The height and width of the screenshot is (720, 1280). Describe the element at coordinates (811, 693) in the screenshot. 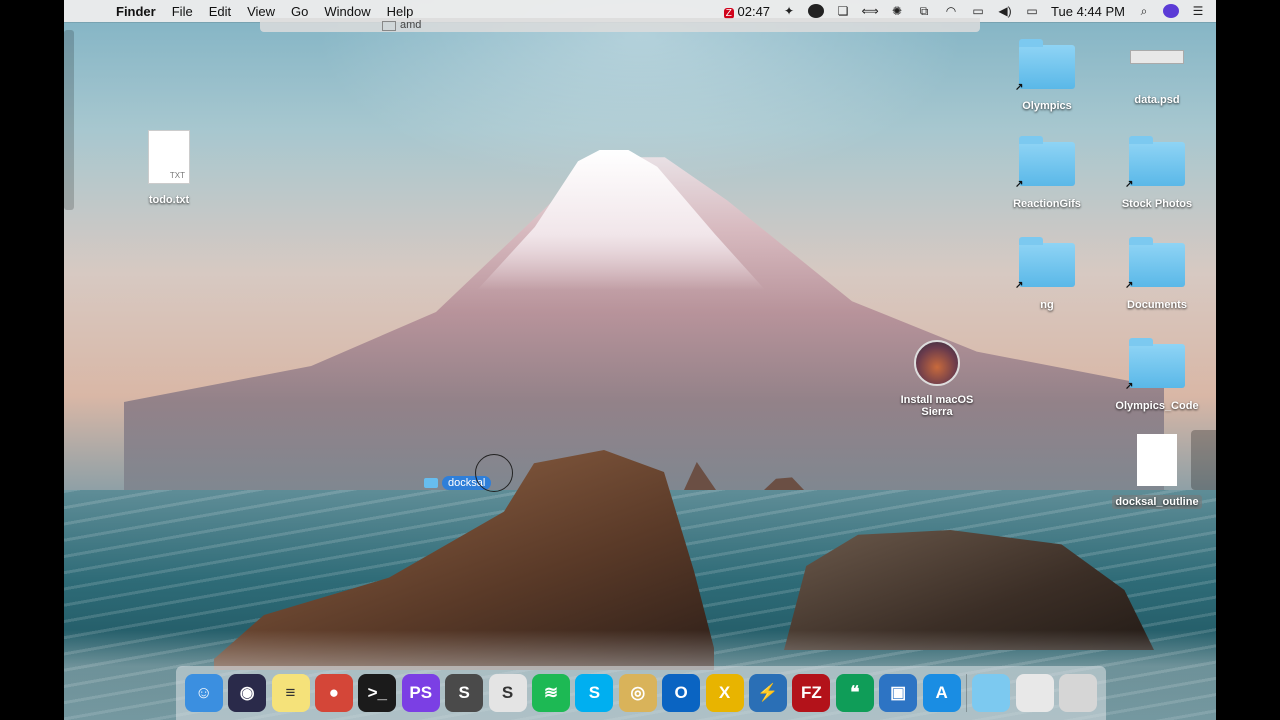

I see `filezilla-icon: FZ` at that location.